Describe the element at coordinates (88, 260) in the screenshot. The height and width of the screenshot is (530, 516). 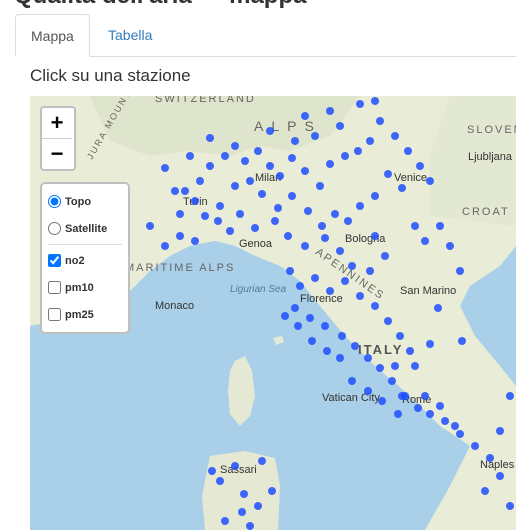
I see `overlay-no2: no2` at that location.